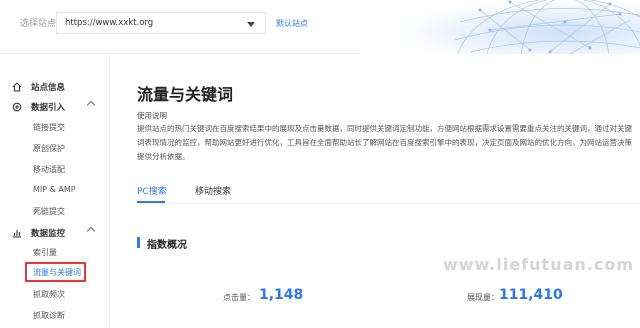  I want to click on tab-divider, so click(388, 203).